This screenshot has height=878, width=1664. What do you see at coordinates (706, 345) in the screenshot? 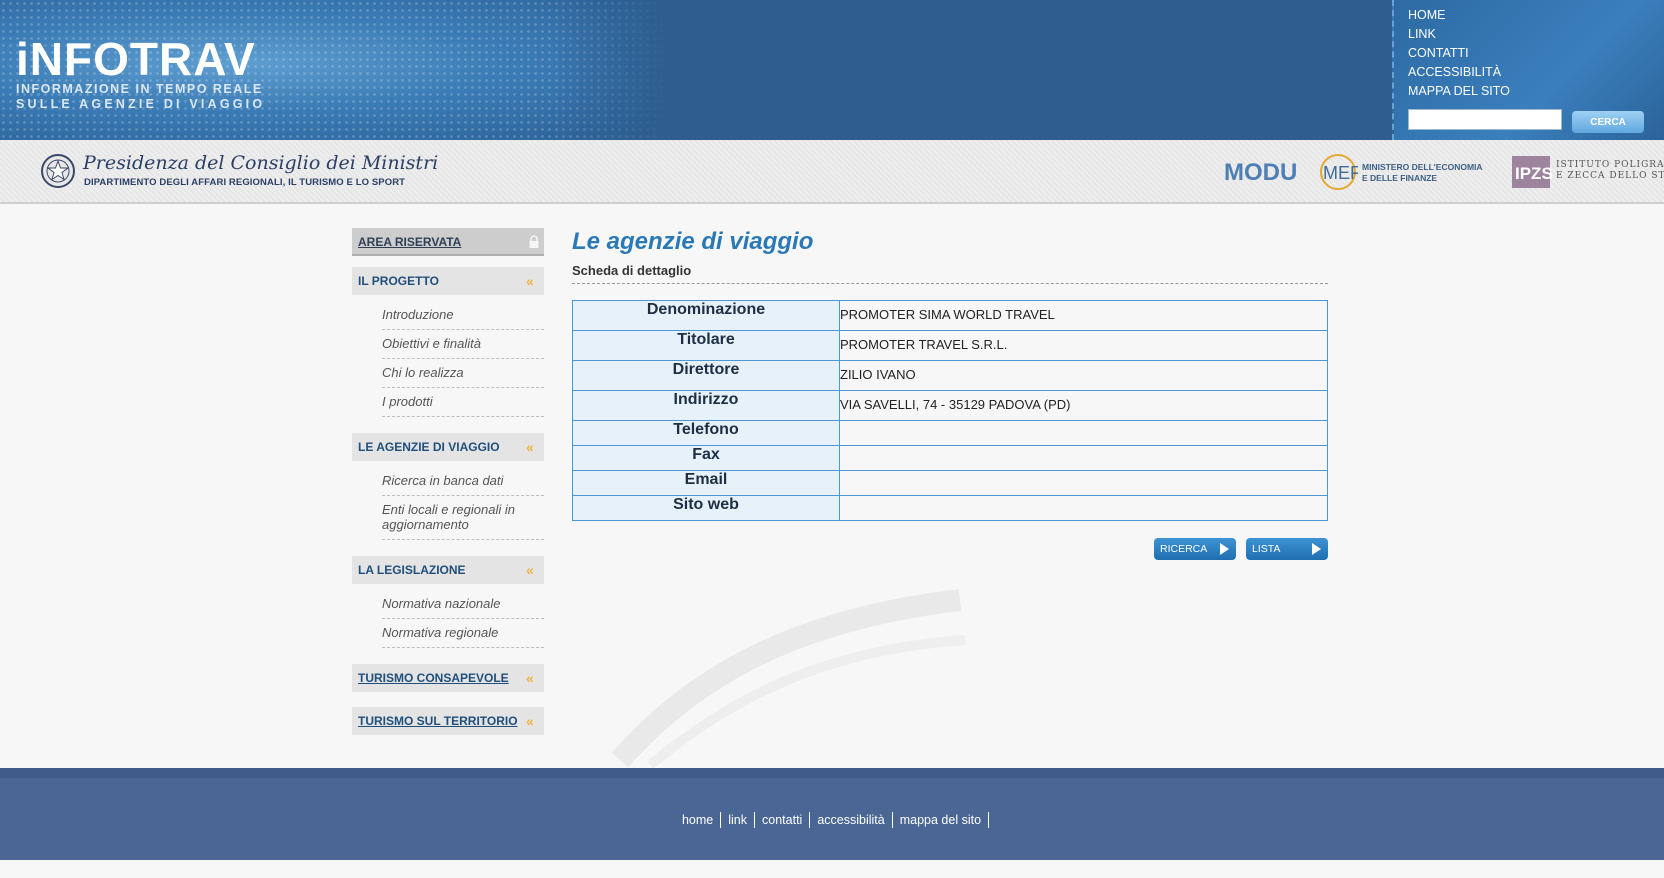
I see `row-label: Titolare` at bounding box center [706, 345].